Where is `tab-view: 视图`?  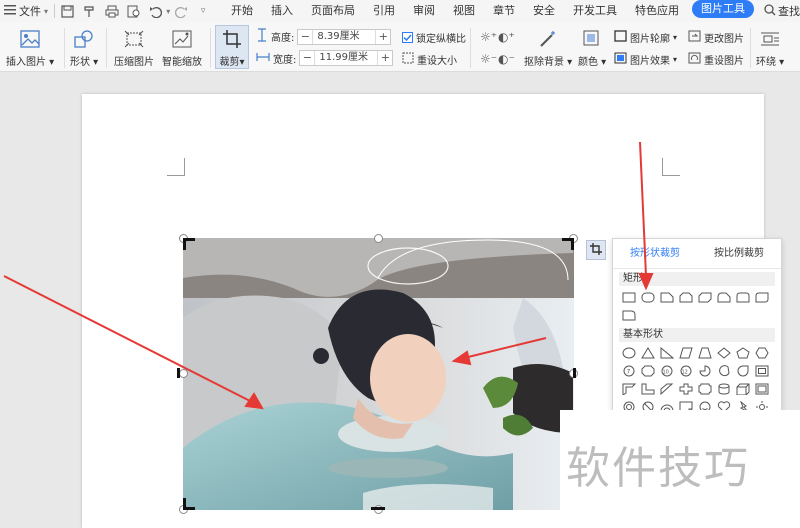 tab-view: 视图 is located at coordinates (464, 11).